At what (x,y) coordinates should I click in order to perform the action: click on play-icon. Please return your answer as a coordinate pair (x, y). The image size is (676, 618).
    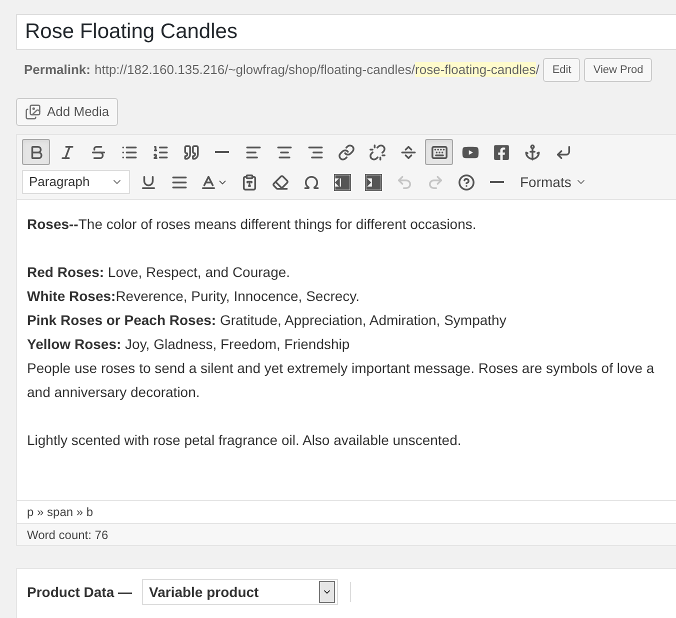
    Looking at the image, I should click on (470, 152).